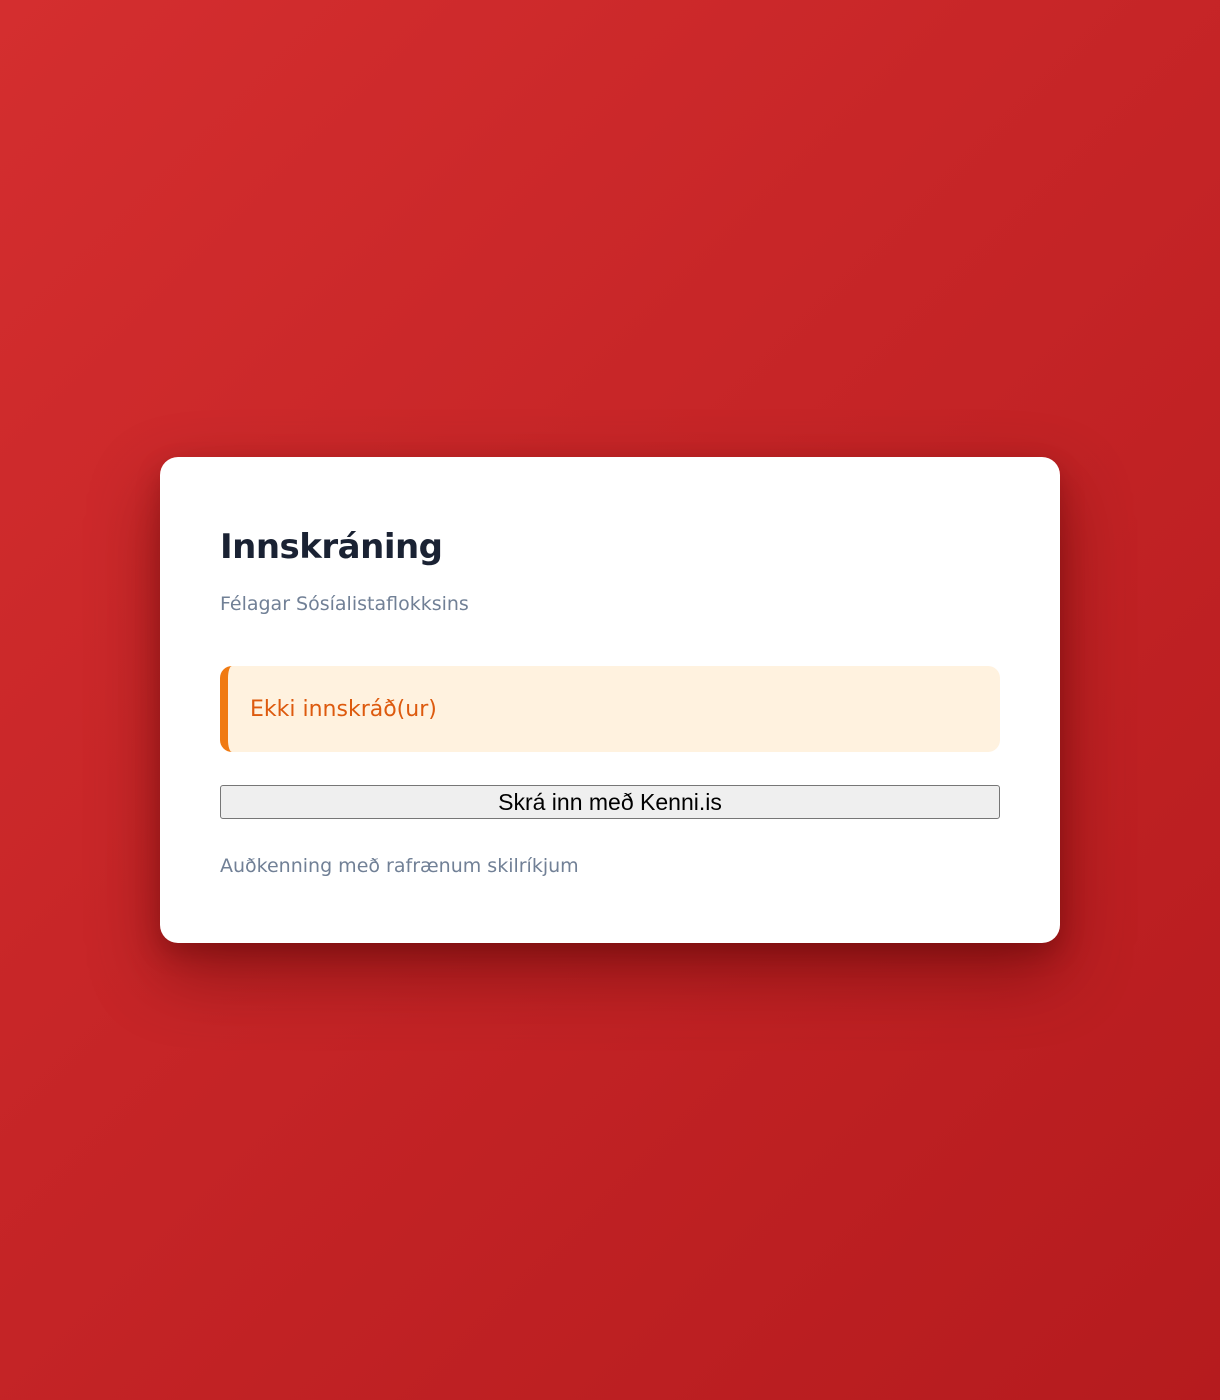 Image resolution: width=1220 pixels, height=1400 pixels. What do you see at coordinates (343, 709) in the screenshot?
I see `login-status-text: Ekki innskráð(ur)` at bounding box center [343, 709].